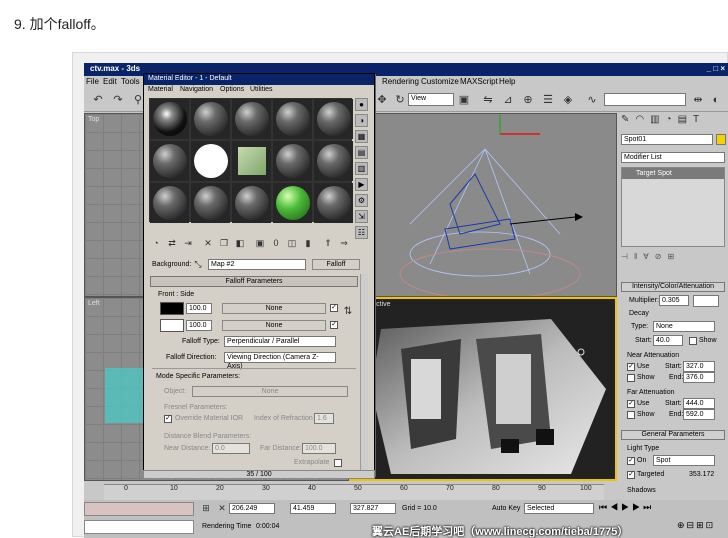 The image size is (728, 538). Describe the element at coordinates (319, 448) in the screenshot. I see `far-distance-field: 100.0` at that location.